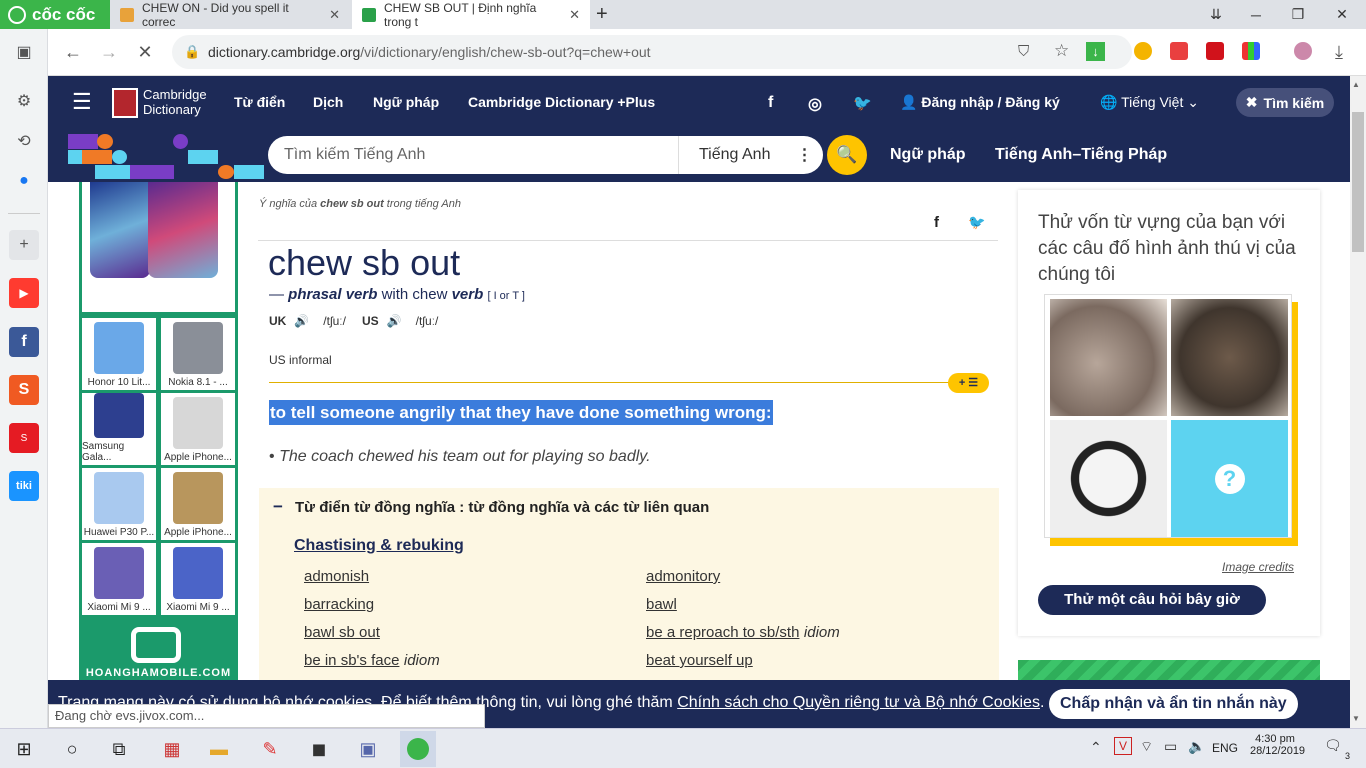  Describe the element at coordinates (172, 749) in the screenshot. I see `app-icon: ▦` at that location.